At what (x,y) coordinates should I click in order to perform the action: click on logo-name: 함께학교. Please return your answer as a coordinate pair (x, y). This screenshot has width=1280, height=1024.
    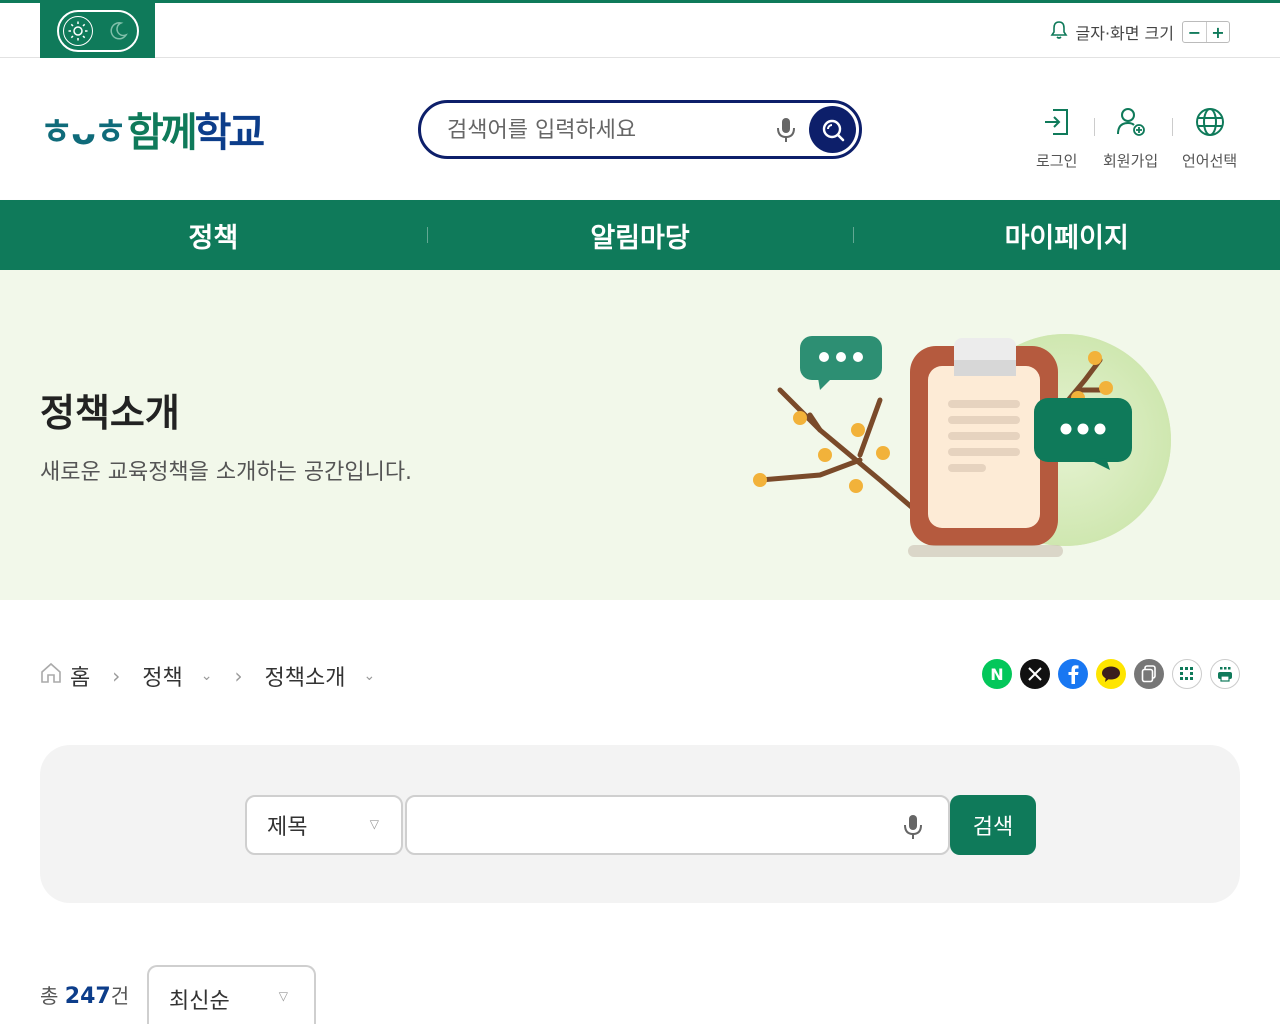
    Looking at the image, I should click on (195, 133).